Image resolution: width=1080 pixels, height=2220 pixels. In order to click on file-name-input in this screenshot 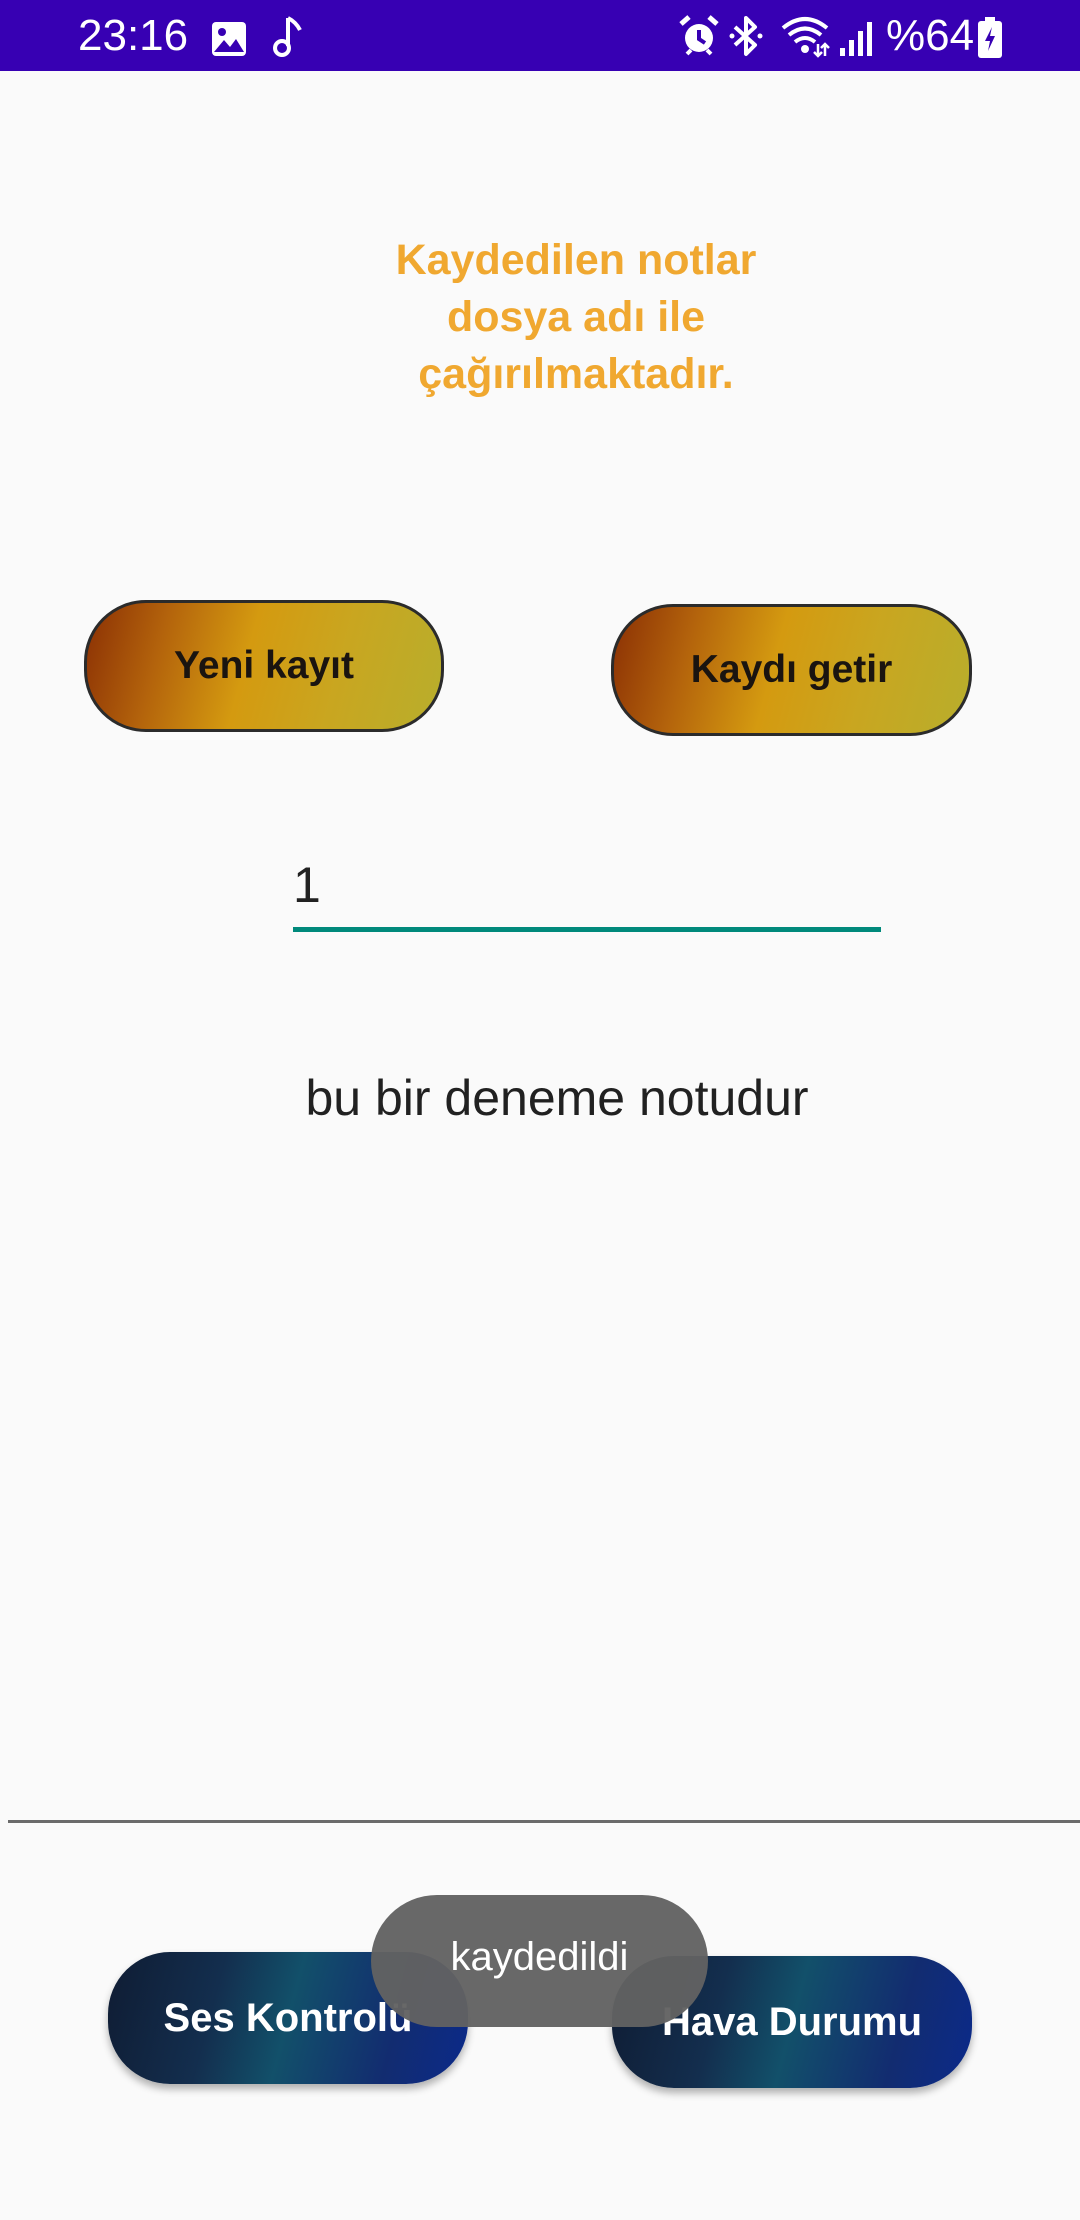, I will do `click(587, 890)`.